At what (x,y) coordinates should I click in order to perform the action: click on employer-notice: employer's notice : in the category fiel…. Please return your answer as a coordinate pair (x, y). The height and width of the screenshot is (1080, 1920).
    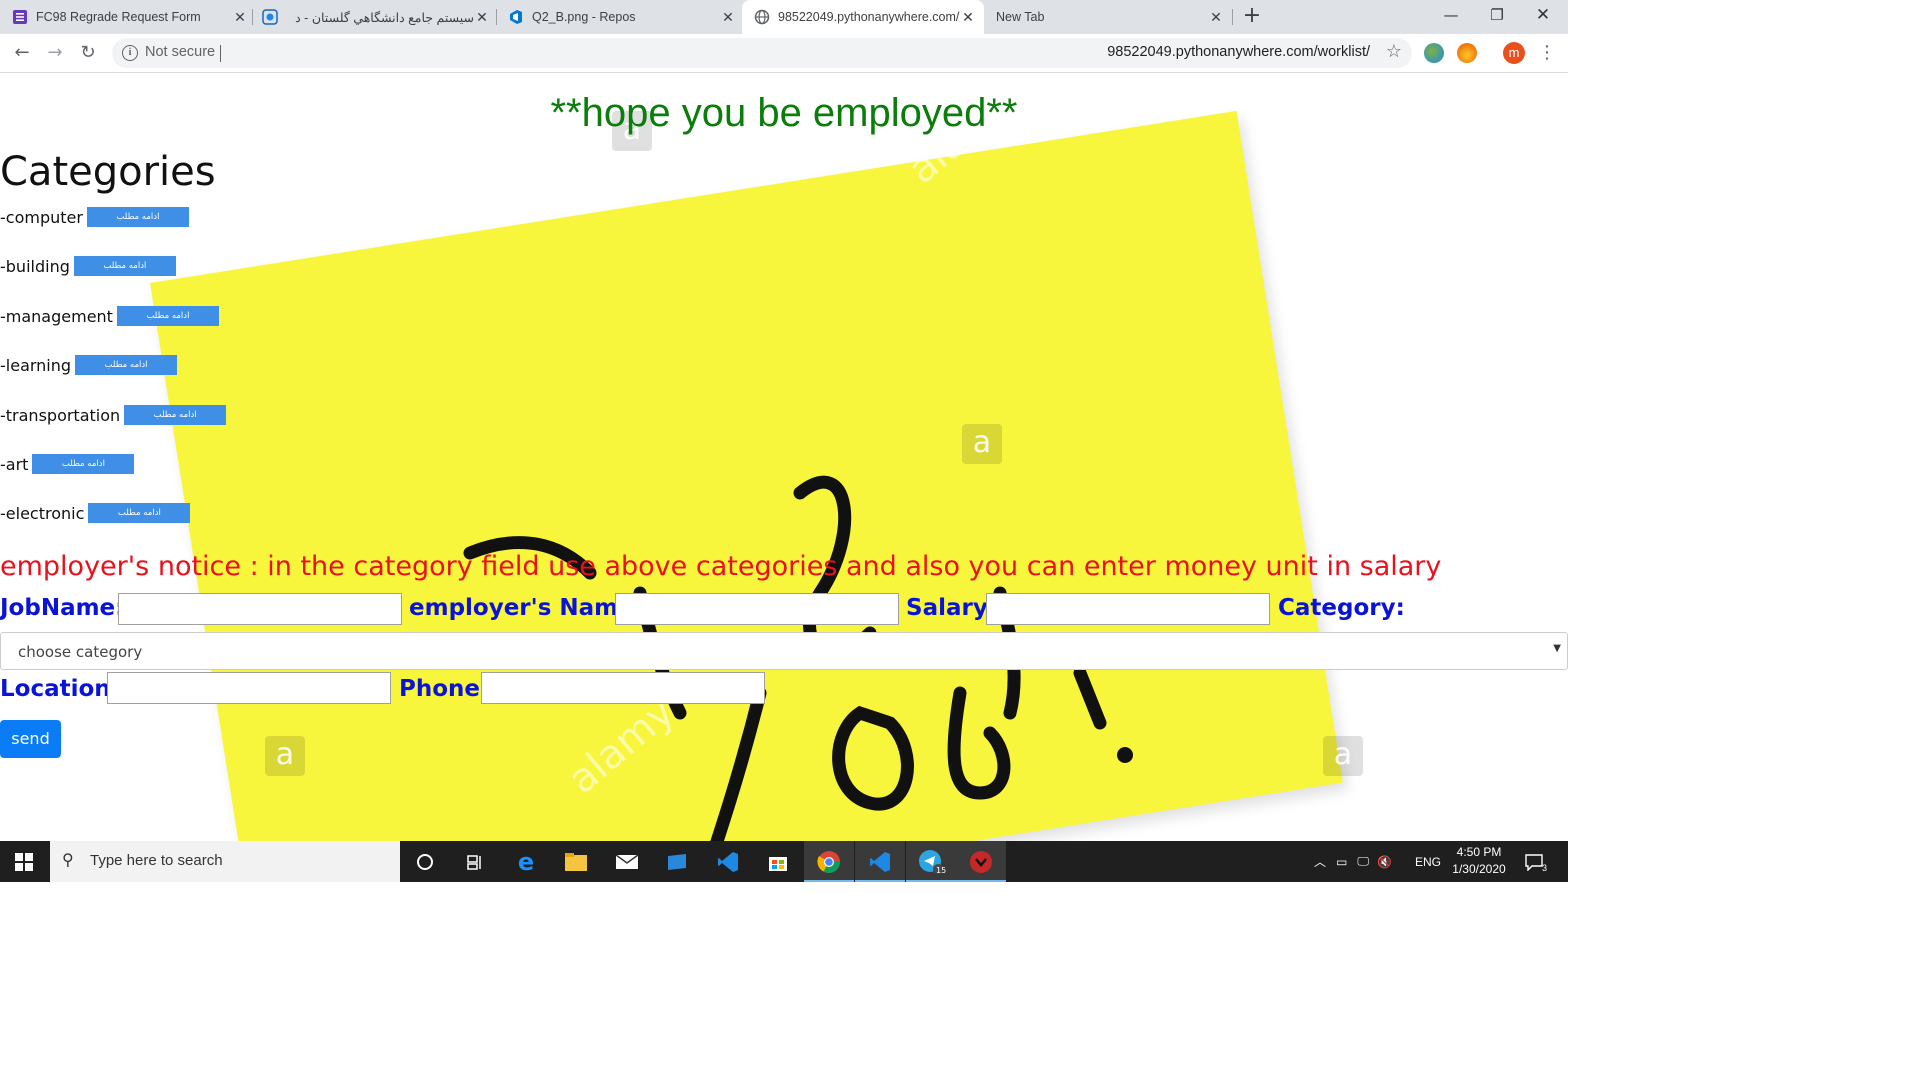
    Looking at the image, I should click on (721, 566).